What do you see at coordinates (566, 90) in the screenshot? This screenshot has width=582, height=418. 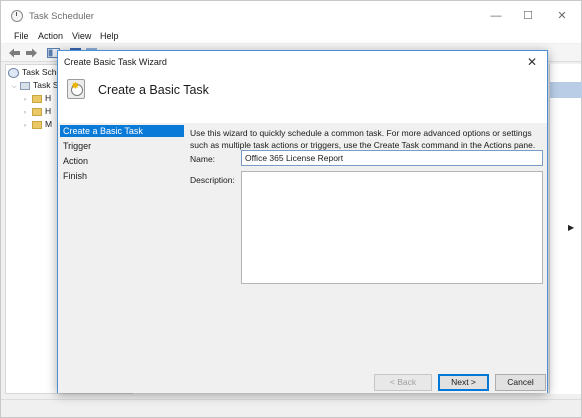 I see `actions-header` at bounding box center [566, 90].